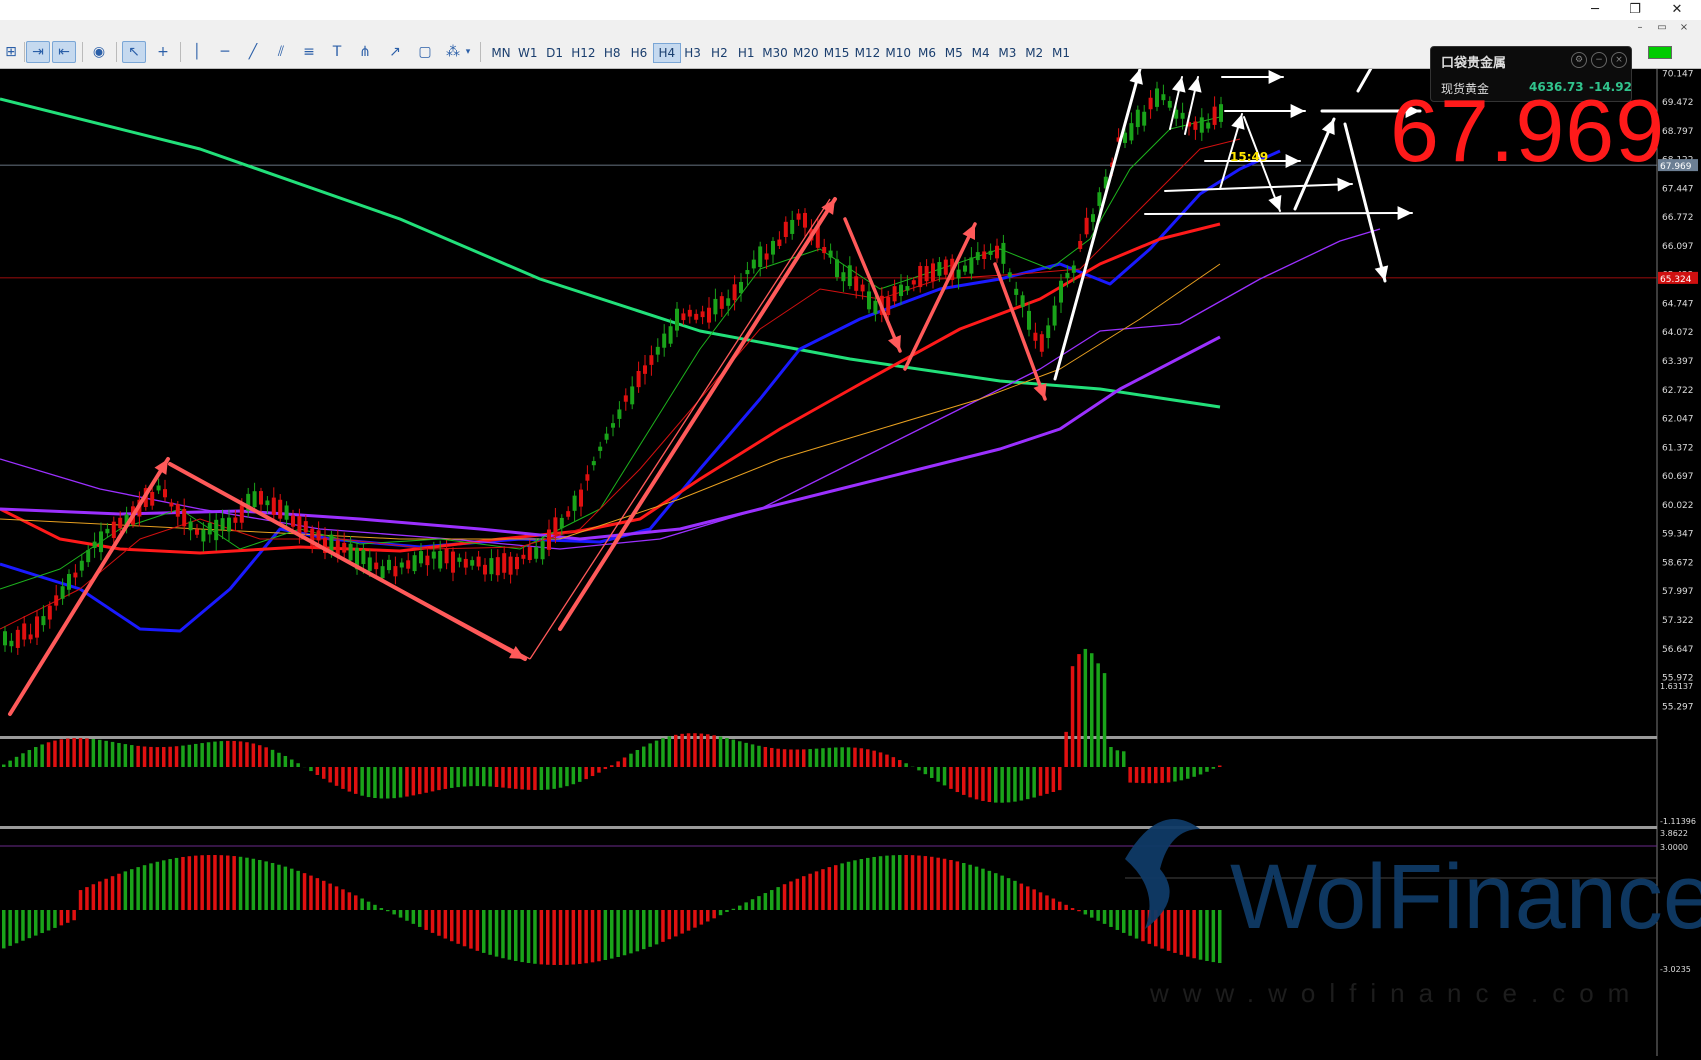  I want to click on timeframe-m15: M15, so click(837, 53).